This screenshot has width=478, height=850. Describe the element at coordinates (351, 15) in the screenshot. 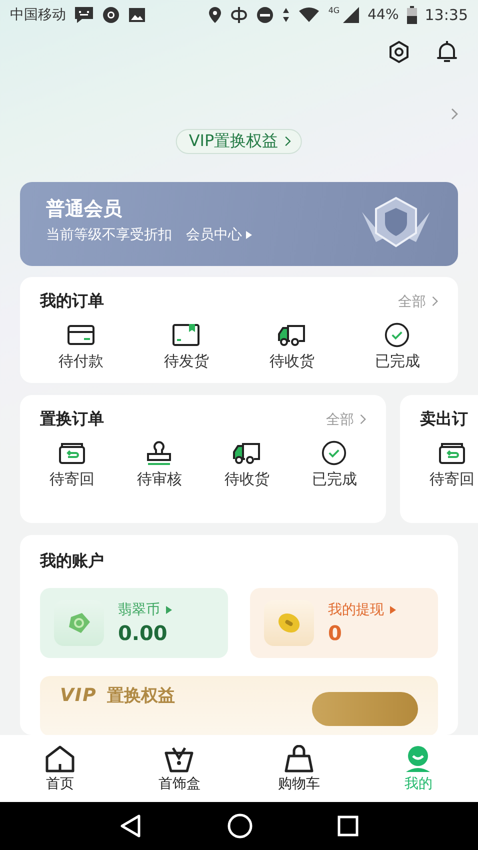

I see `signal-icon` at that location.